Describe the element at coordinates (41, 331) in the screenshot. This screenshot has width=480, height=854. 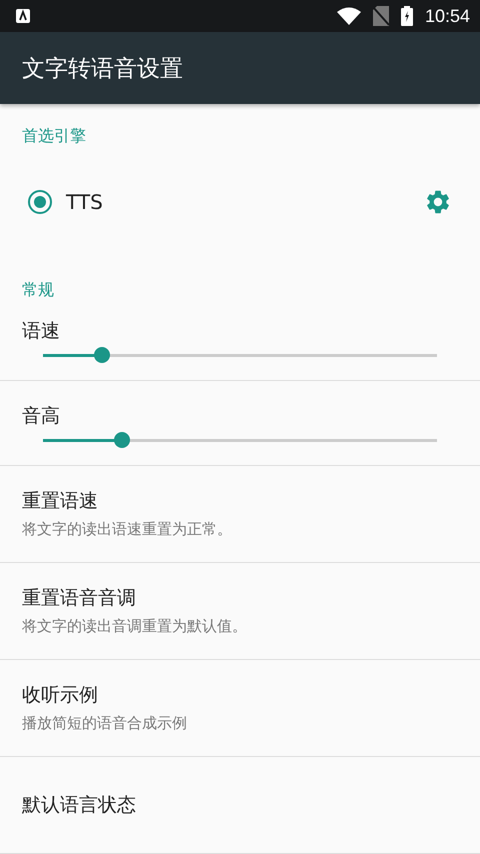
I see `setting-label: 语速` at that location.